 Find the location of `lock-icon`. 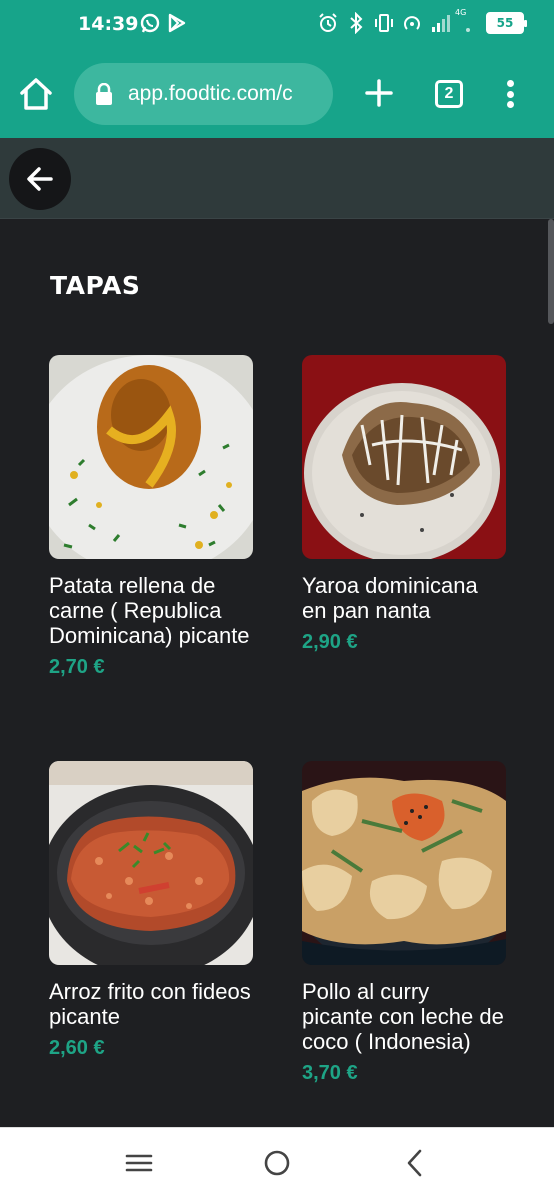

lock-icon is located at coordinates (104, 94).